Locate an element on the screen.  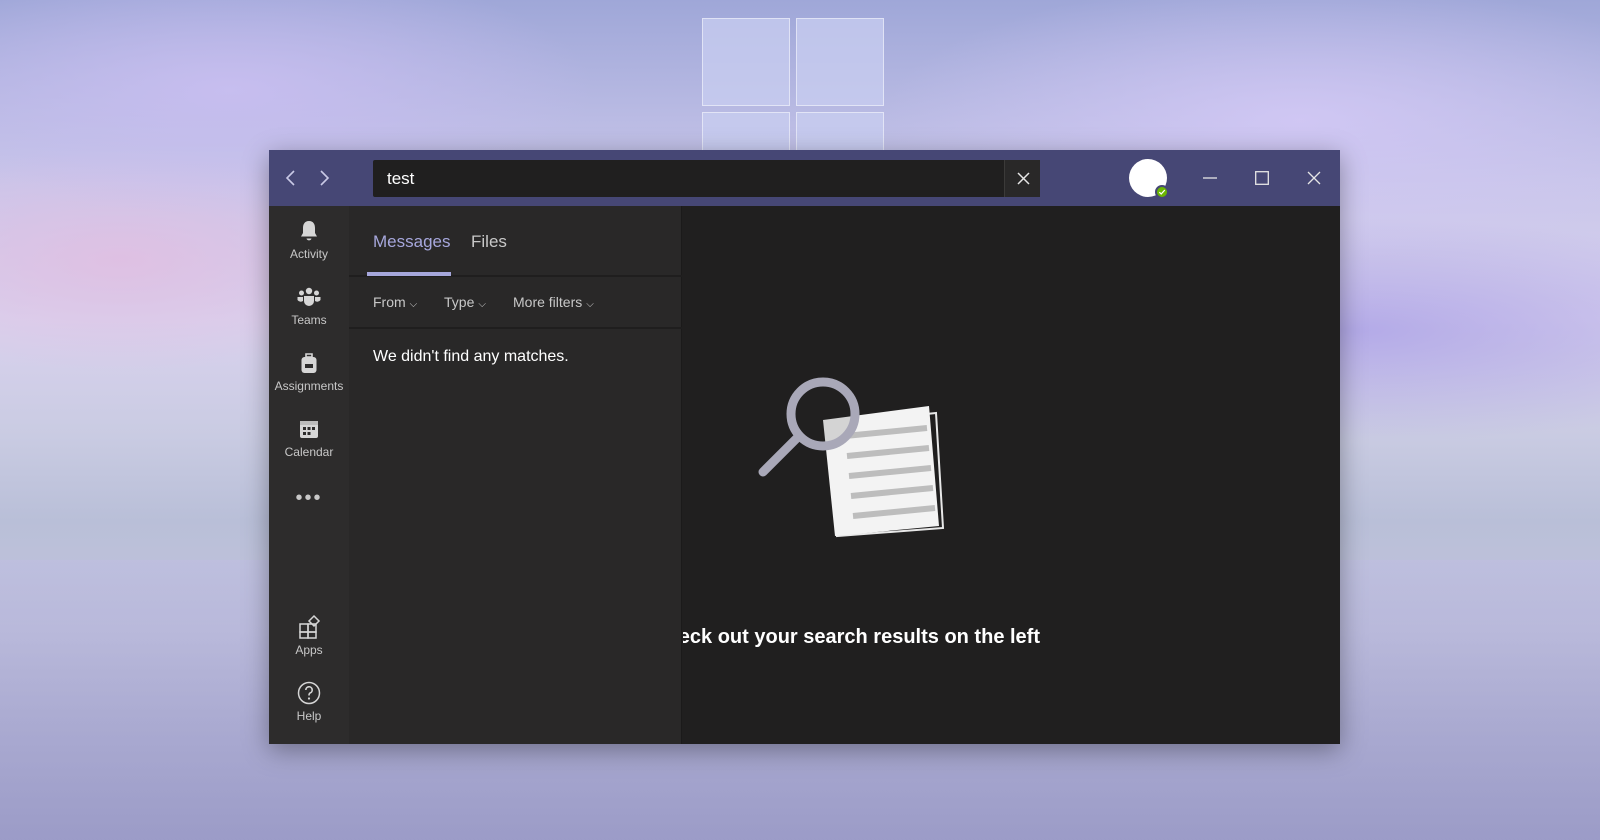
rail-item-calendar: Calendar is located at coordinates (309, 447).